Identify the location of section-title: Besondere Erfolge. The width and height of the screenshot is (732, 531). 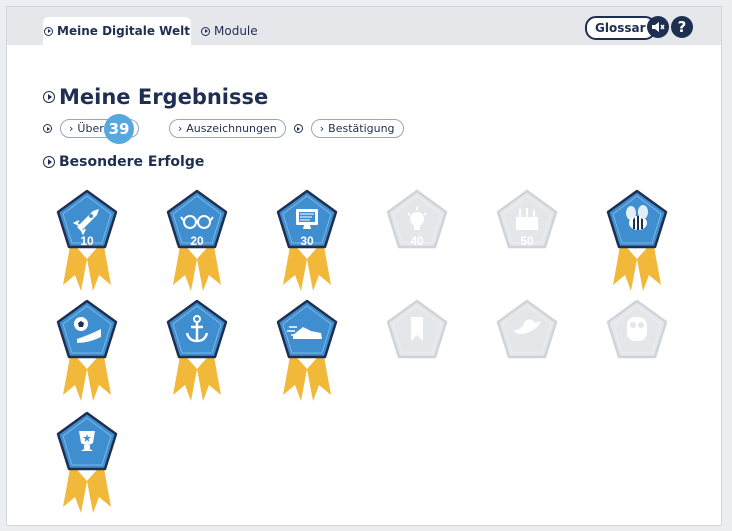
(123, 162).